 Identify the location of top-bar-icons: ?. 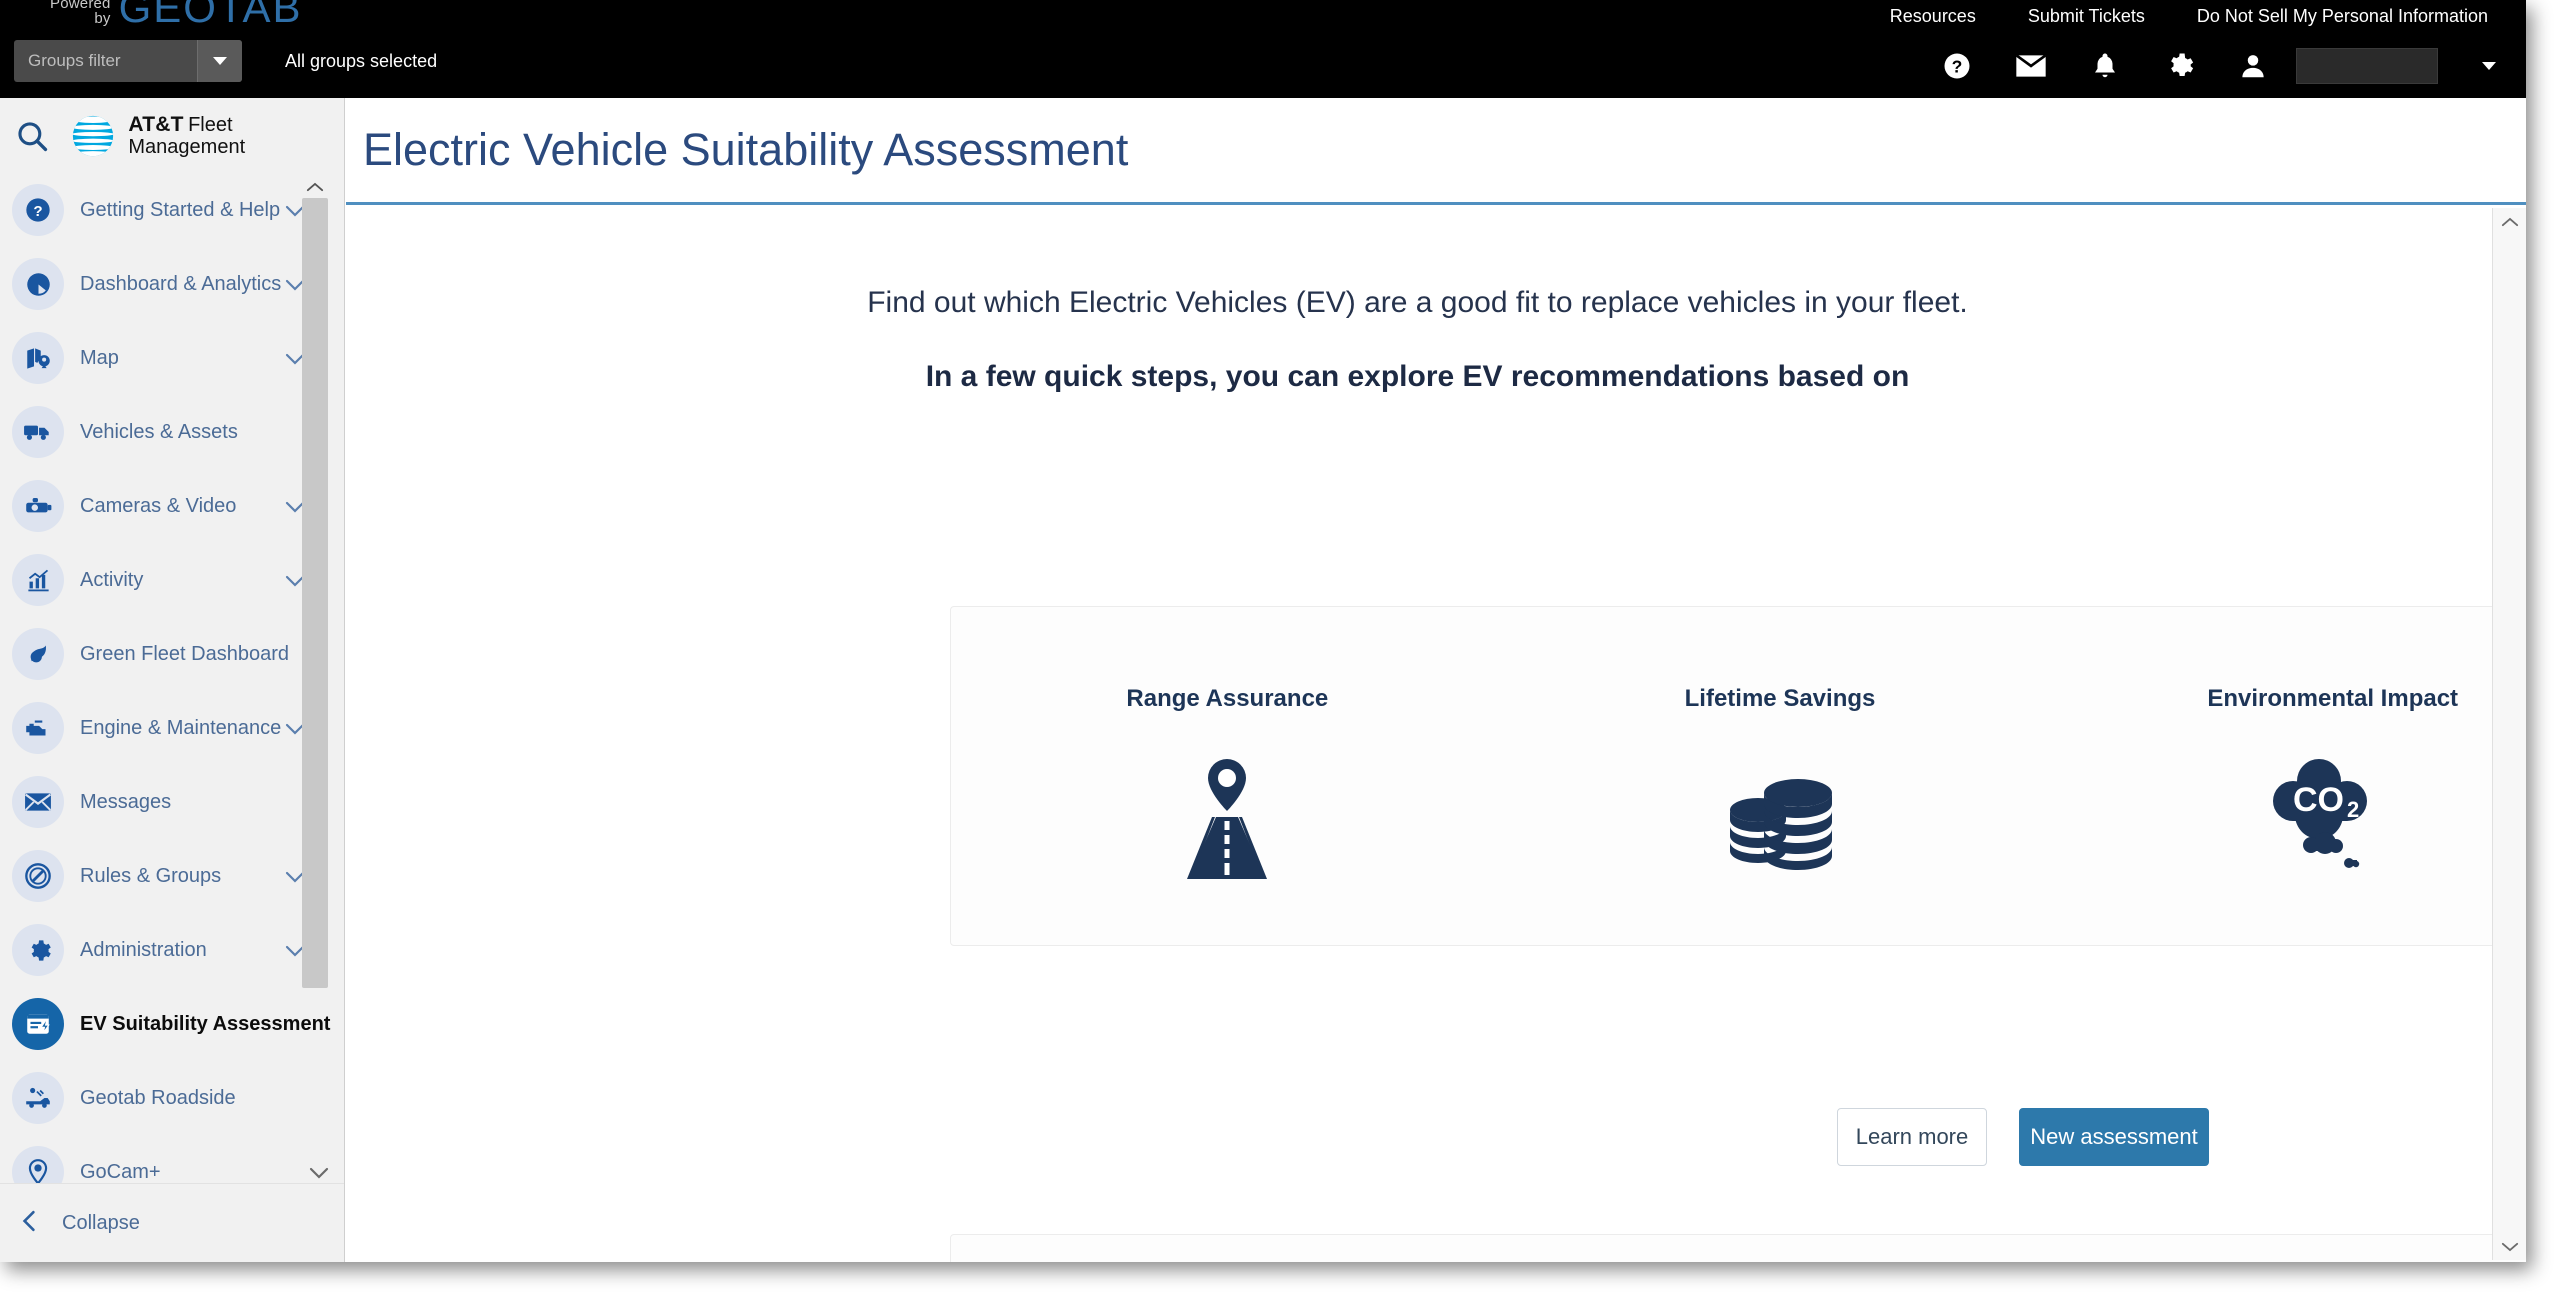
(2218, 66).